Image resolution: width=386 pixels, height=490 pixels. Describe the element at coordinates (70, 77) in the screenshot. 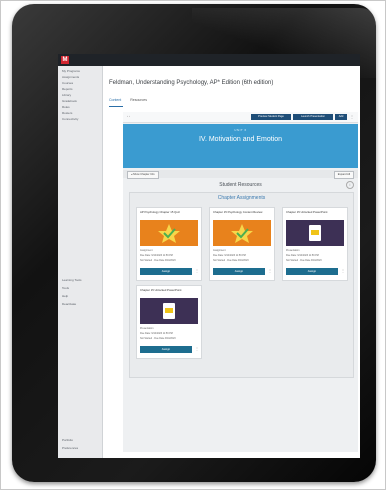

I see `sidebar-item: Assignments` at that location.